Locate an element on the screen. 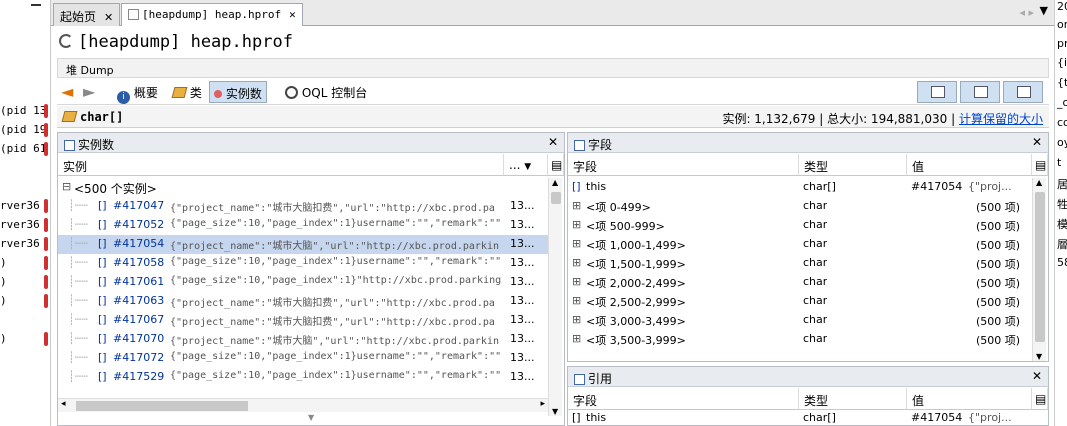  references-view-button is located at coordinates (1023, 92).